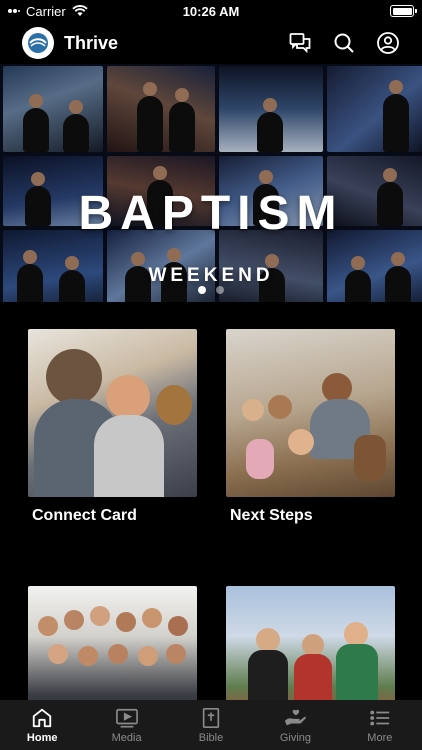  I want to click on church-logo, so click(38, 43).